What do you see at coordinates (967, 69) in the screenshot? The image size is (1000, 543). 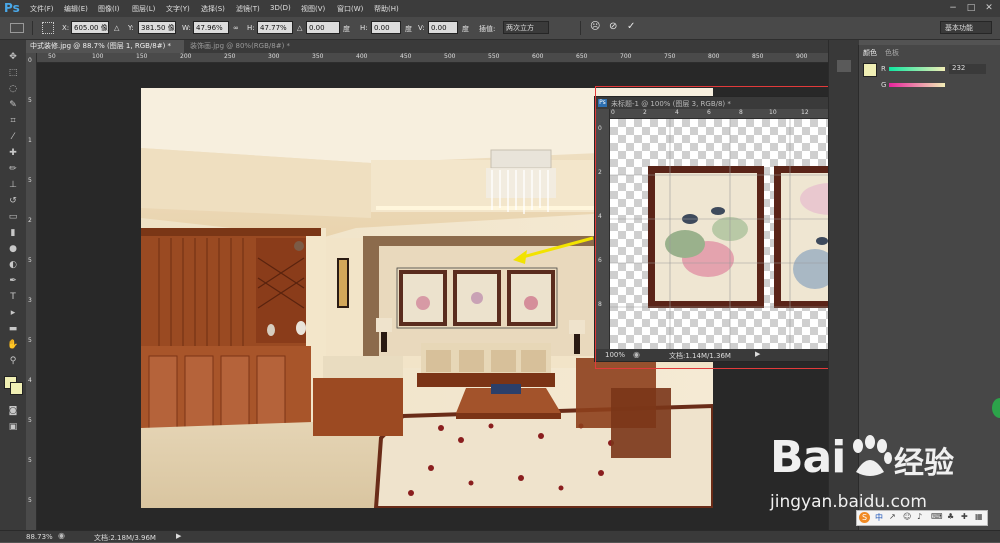 I see `r-value-field: 232` at bounding box center [967, 69].